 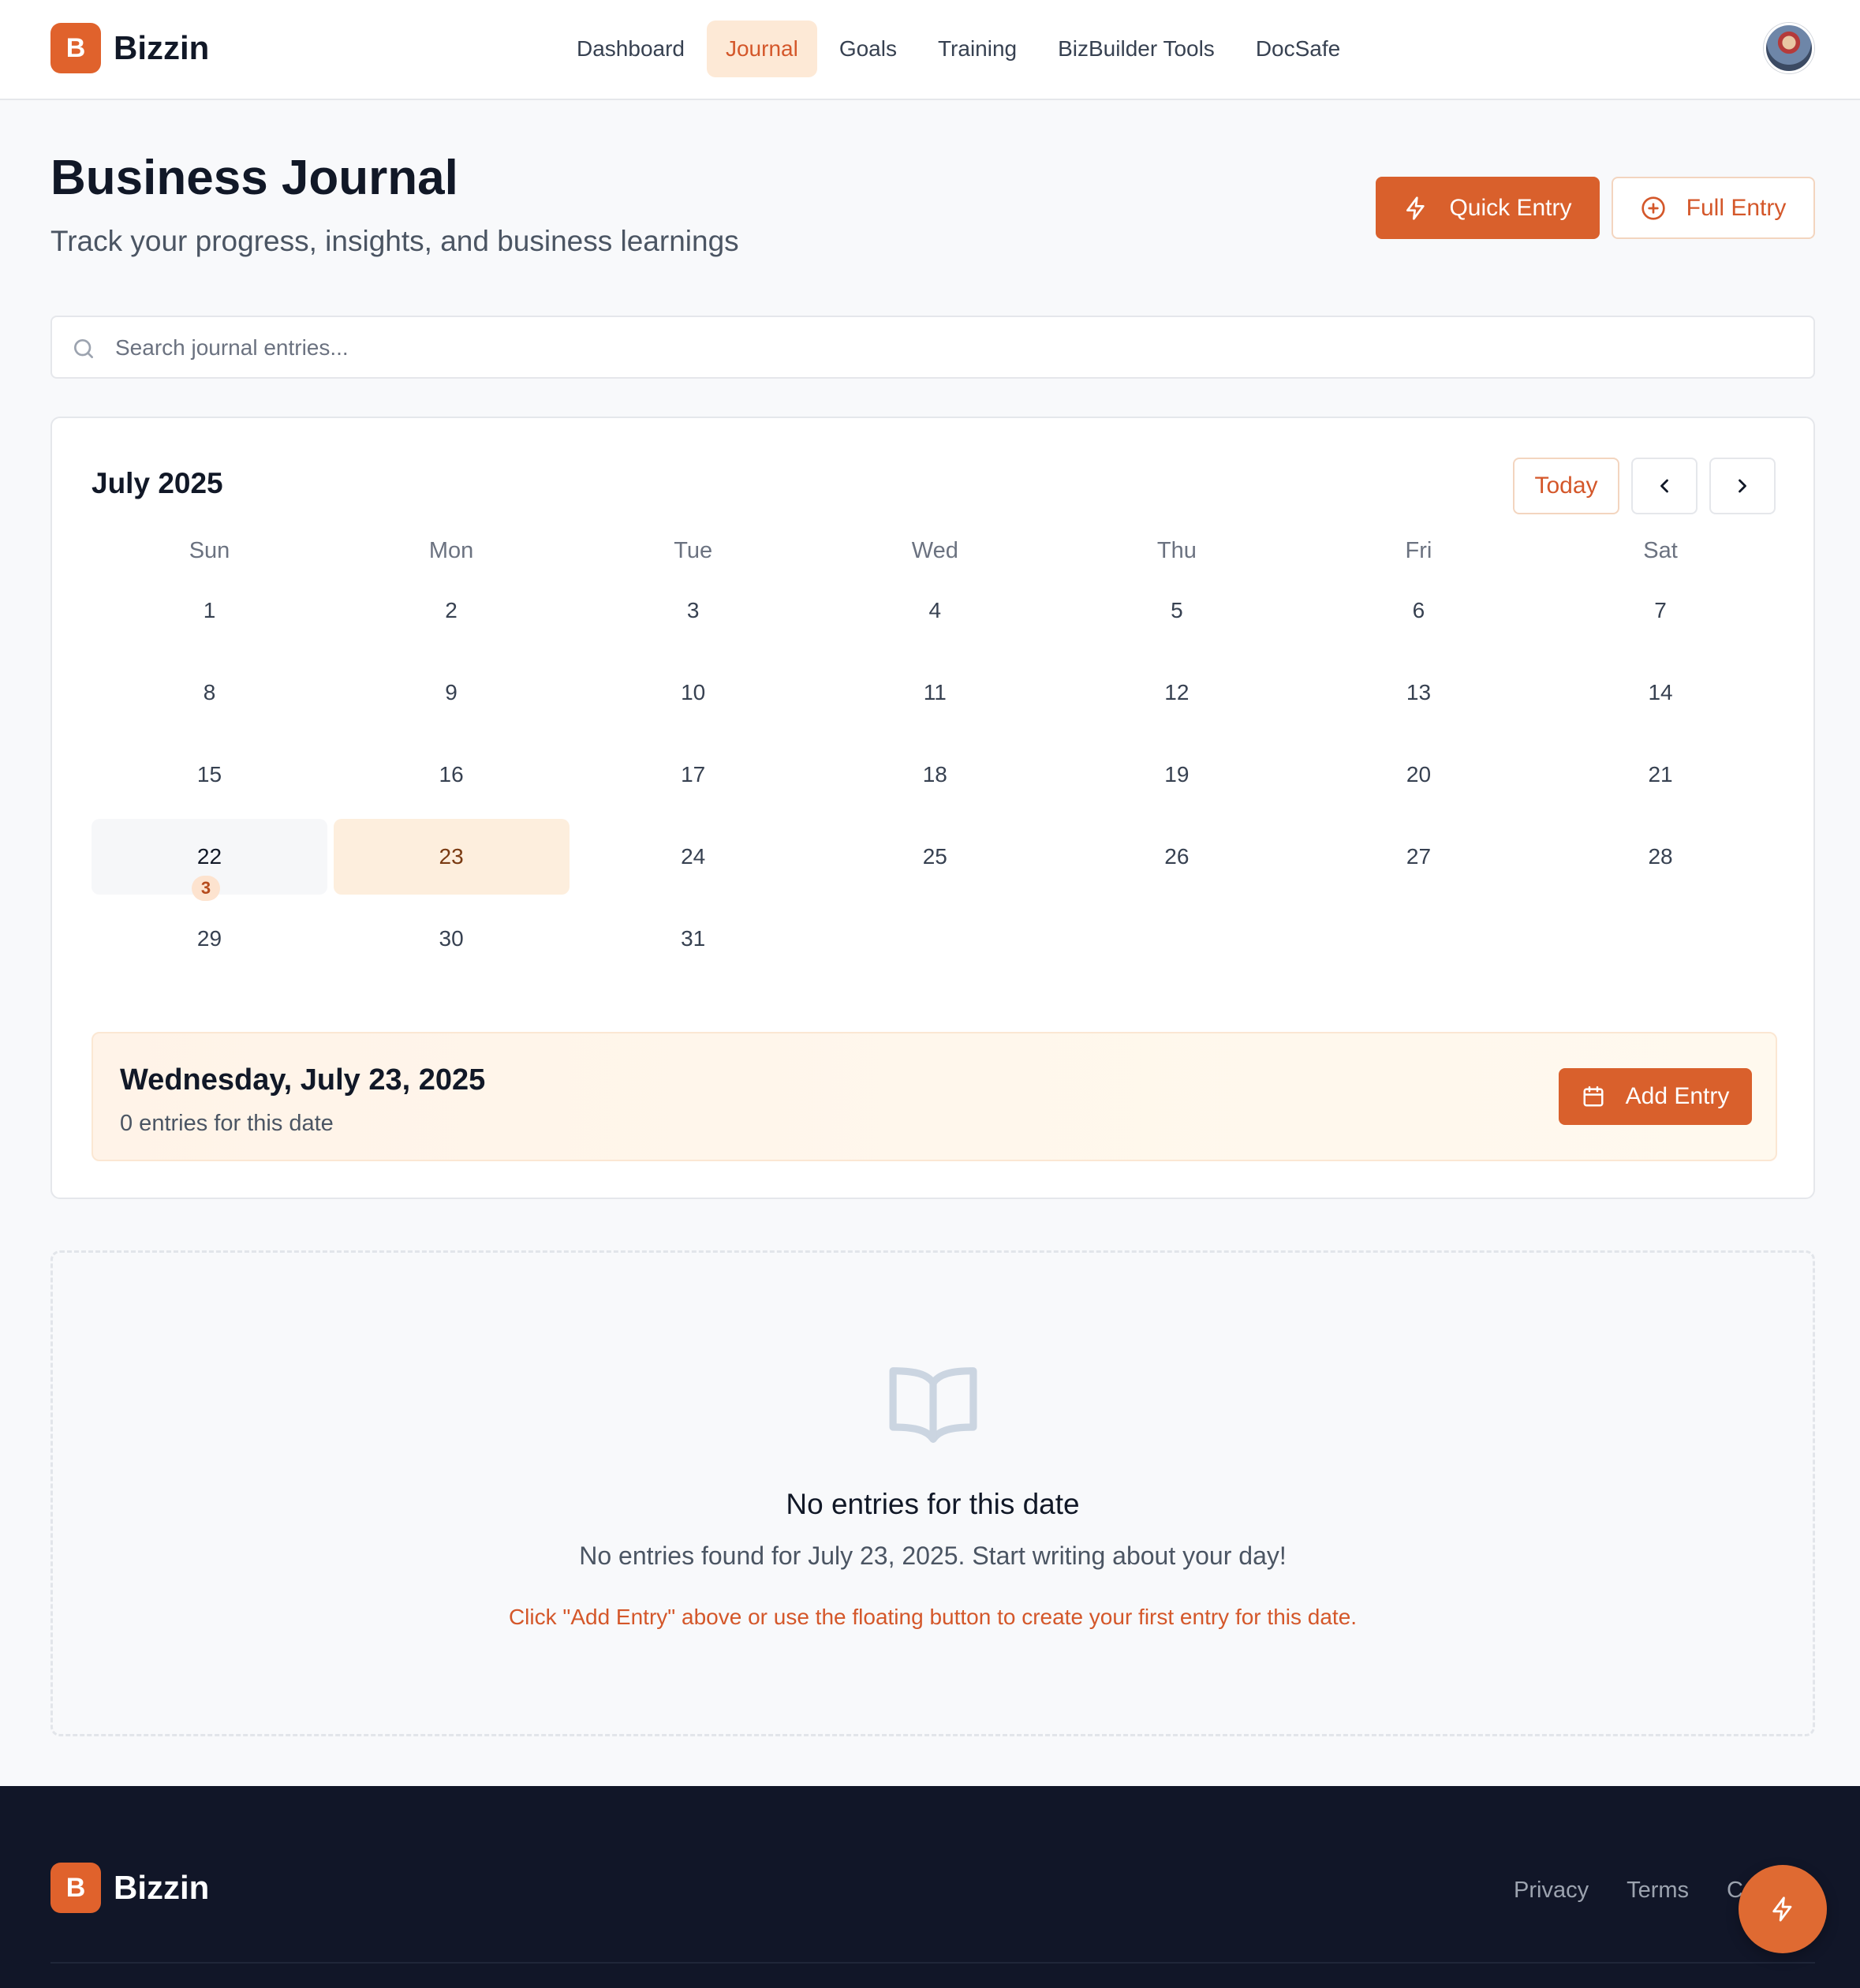 What do you see at coordinates (1653, 208) in the screenshot?
I see `plus-circle-icon` at bounding box center [1653, 208].